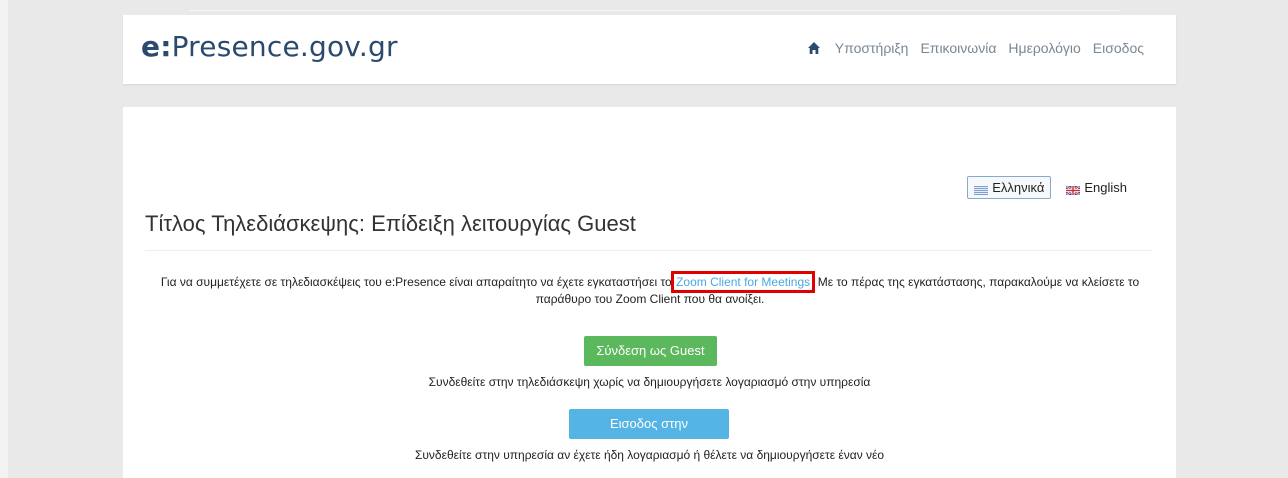 This screenshot has width=1288, height=478. What do you see at coordinates (743, 282) in the screenshot?
I see `zoom-client-link: Zoom Client for Meetings` at bounding box center [743, 282].